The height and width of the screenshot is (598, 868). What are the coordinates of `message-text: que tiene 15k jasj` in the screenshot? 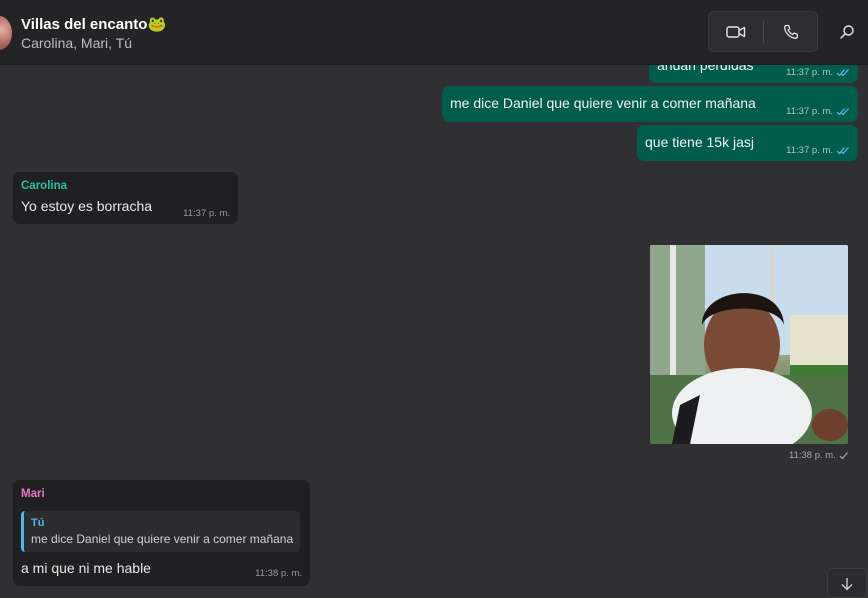 It's located at (699, 142).